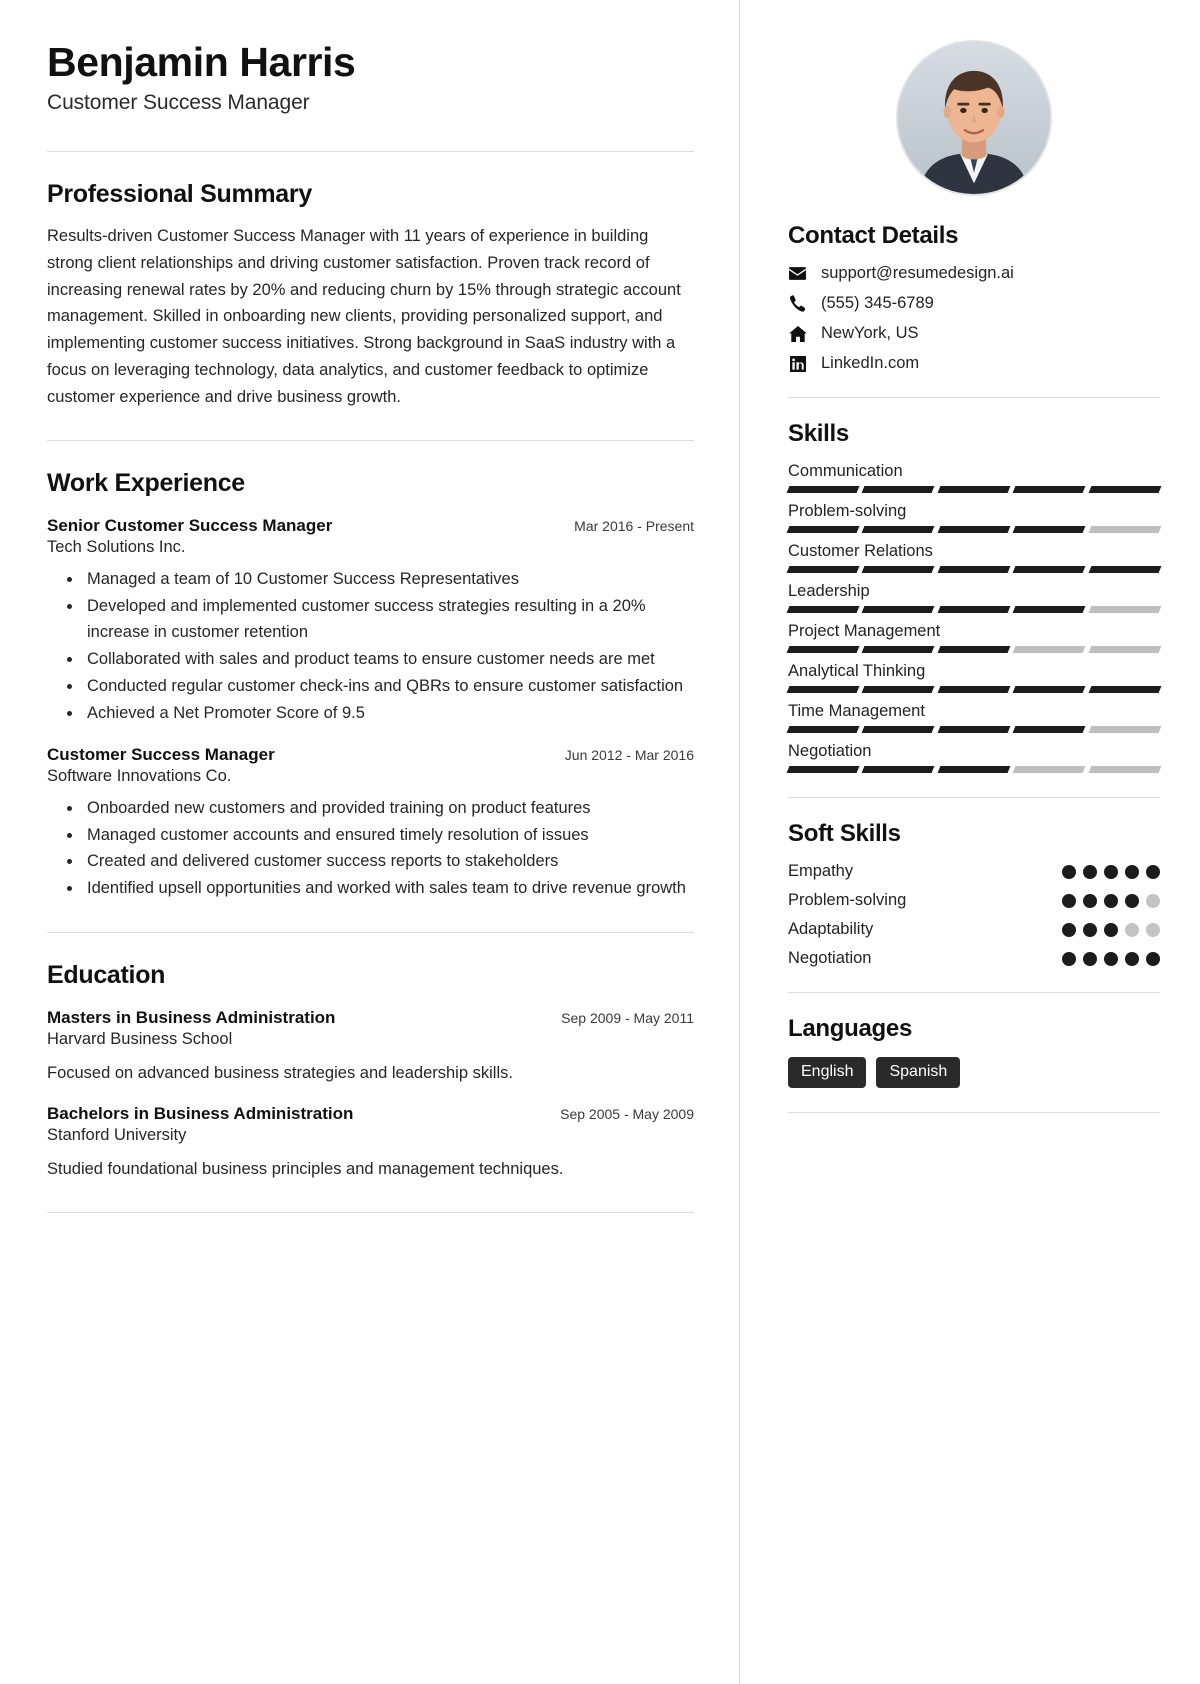 The image size is (1200, 1684). I want to click on candidate-name: Benjamin Harris, so click(201, 62).